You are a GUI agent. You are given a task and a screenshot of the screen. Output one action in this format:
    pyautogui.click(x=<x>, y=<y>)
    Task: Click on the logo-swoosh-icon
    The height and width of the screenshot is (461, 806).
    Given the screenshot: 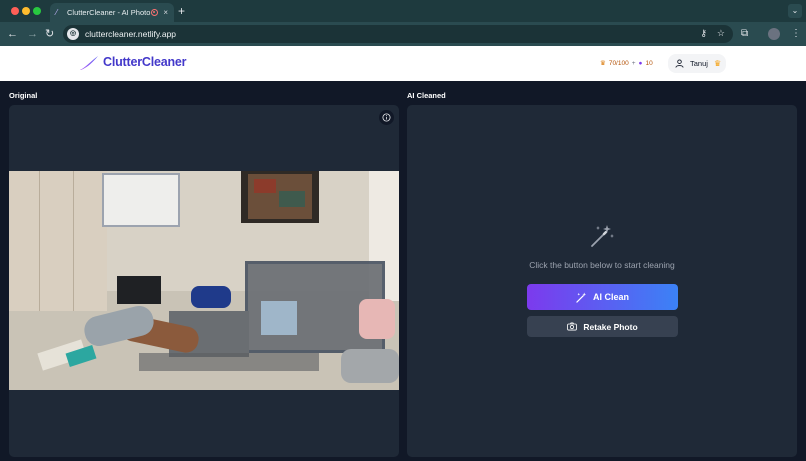 What is the action you would take?
    pyautogui.click(x=89, y=63)
    